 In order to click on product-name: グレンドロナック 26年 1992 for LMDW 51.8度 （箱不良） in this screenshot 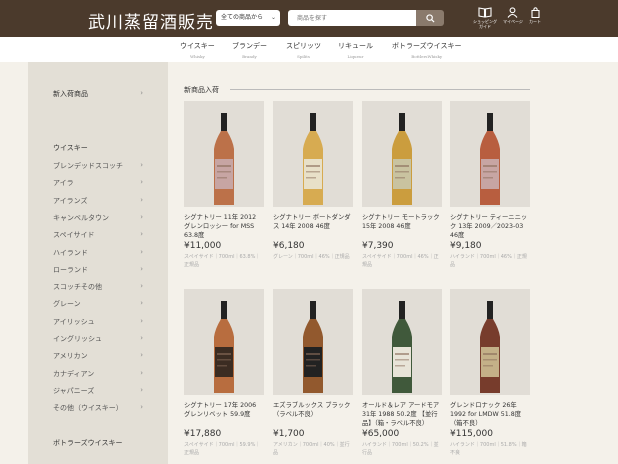, I will do `click(490, 414)`.